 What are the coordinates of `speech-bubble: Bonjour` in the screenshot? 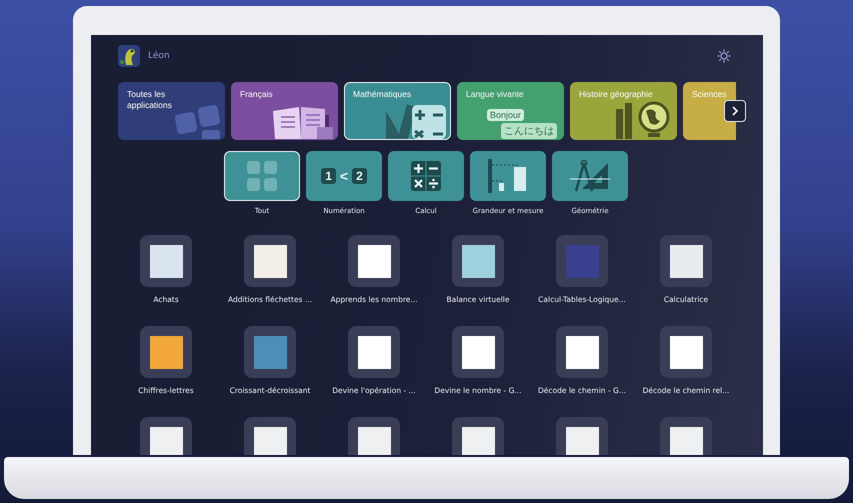 It's located at (505, 115).